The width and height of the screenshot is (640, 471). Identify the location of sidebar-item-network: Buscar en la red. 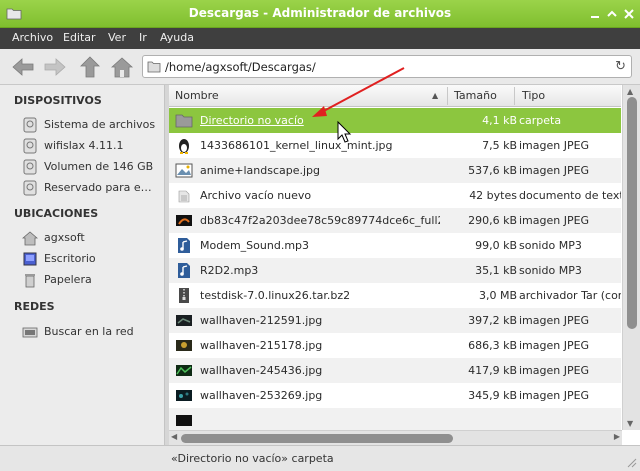
(92, 332).